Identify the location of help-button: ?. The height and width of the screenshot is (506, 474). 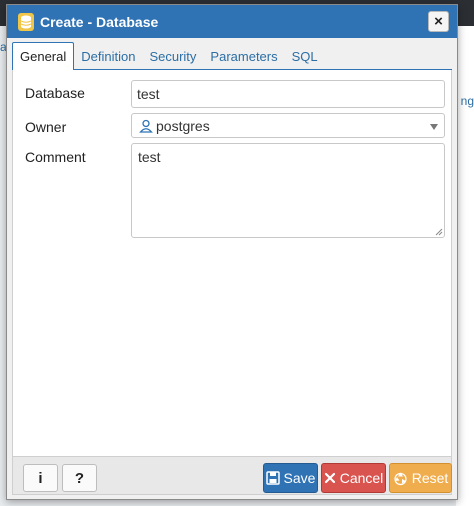
(79, 478).